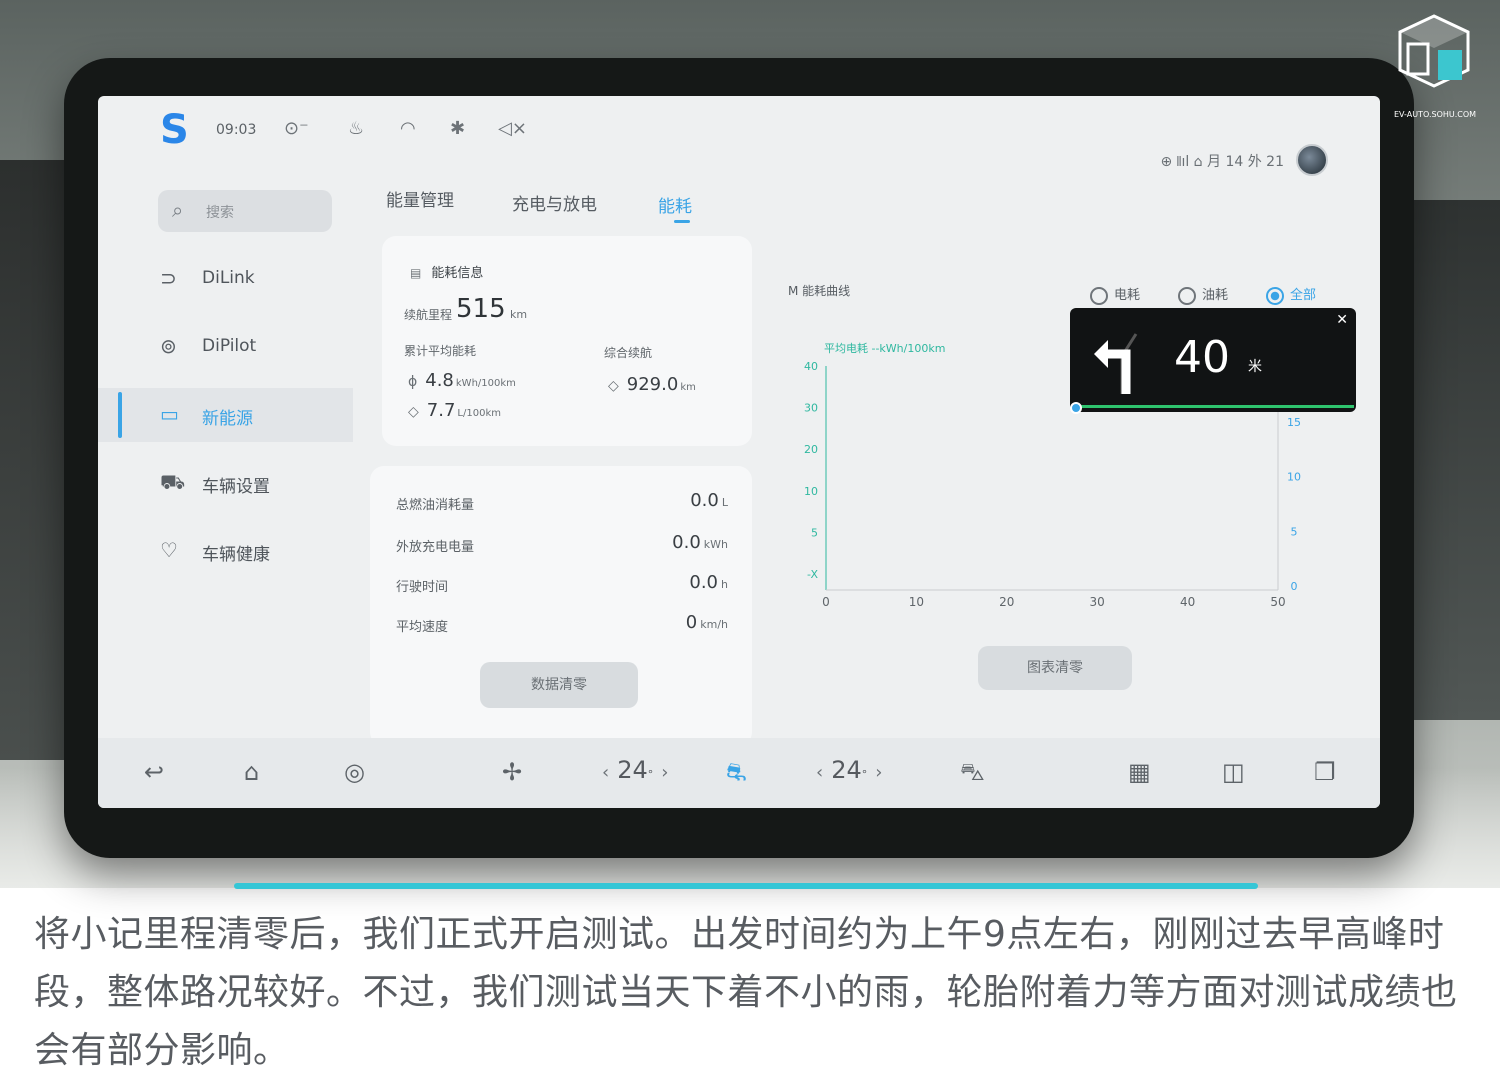  Describe the element at coordinates (811, 449) in the screenshot. I see `y-left-tick-label: 20` at that location.